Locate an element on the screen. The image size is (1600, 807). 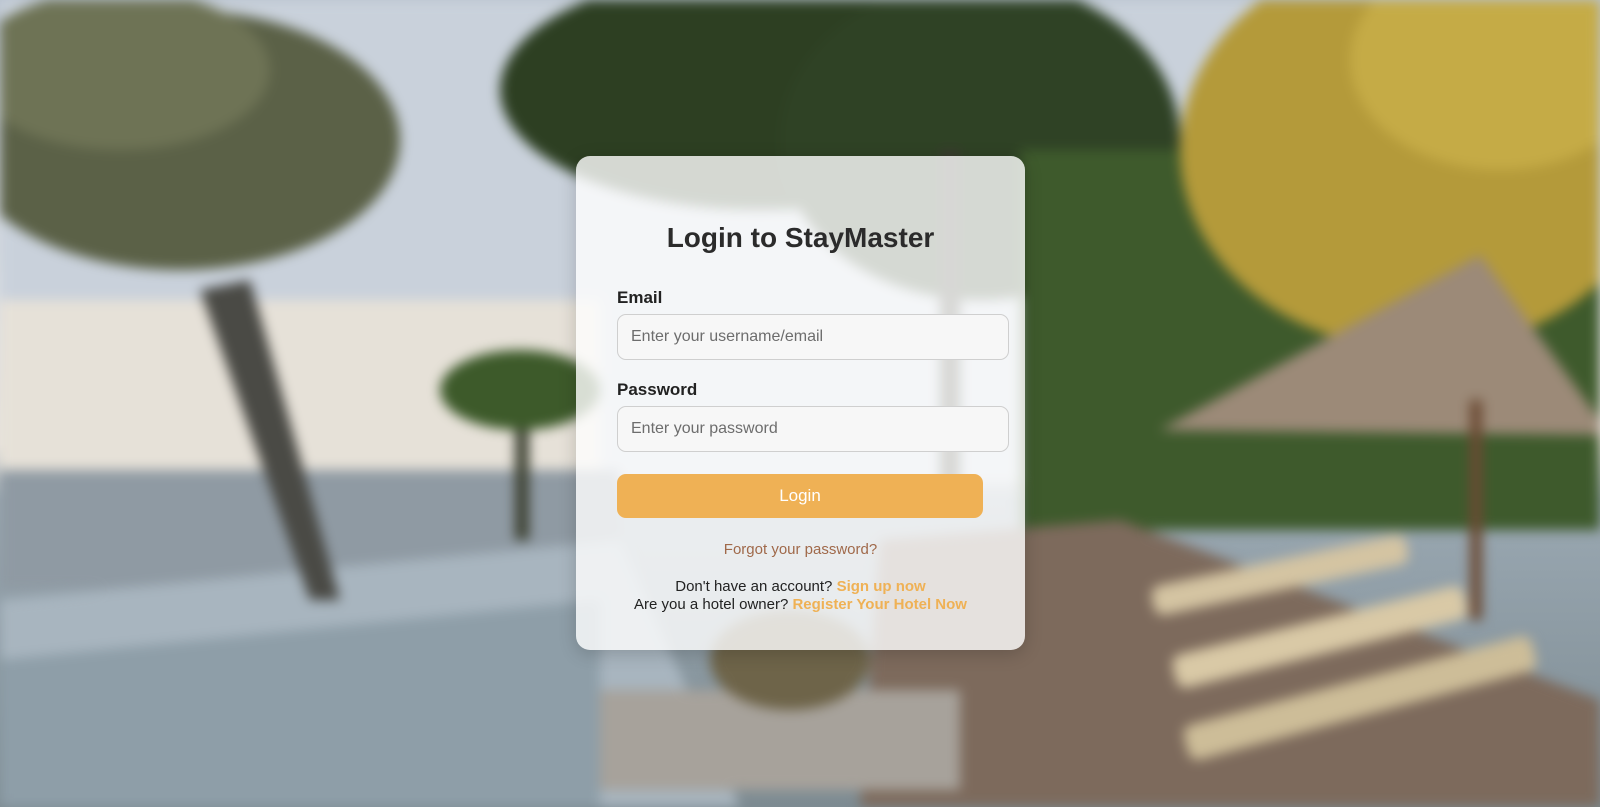
email-label: Email is located at coordinates (640, 297).